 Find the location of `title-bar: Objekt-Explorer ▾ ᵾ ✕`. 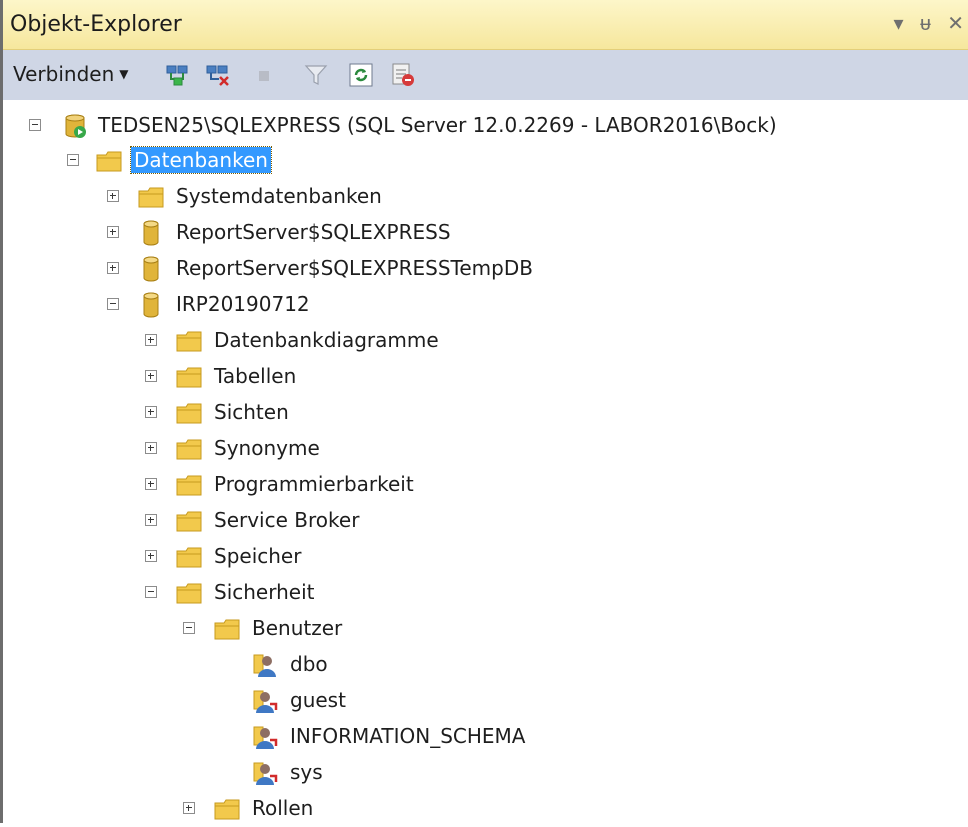

title-bar: Objekt-Explorer ▾ ᵾ ✕ is located at coordinates (485, 25).